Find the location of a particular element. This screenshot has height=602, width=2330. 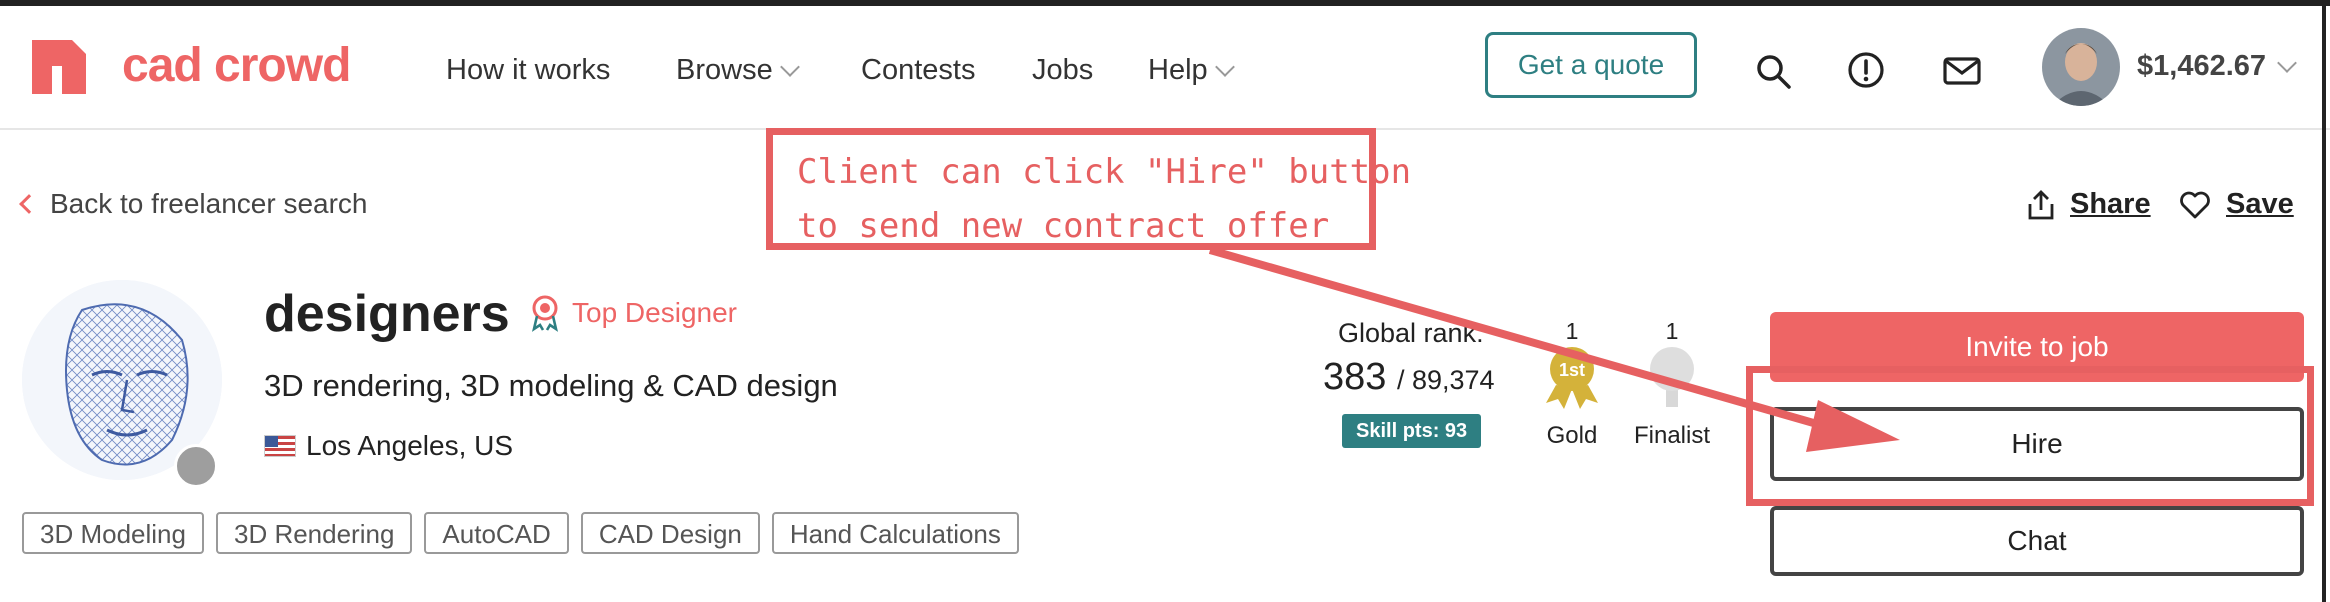

callout-line: Client can click "Hire" button is located at coordinates (1104, 172).